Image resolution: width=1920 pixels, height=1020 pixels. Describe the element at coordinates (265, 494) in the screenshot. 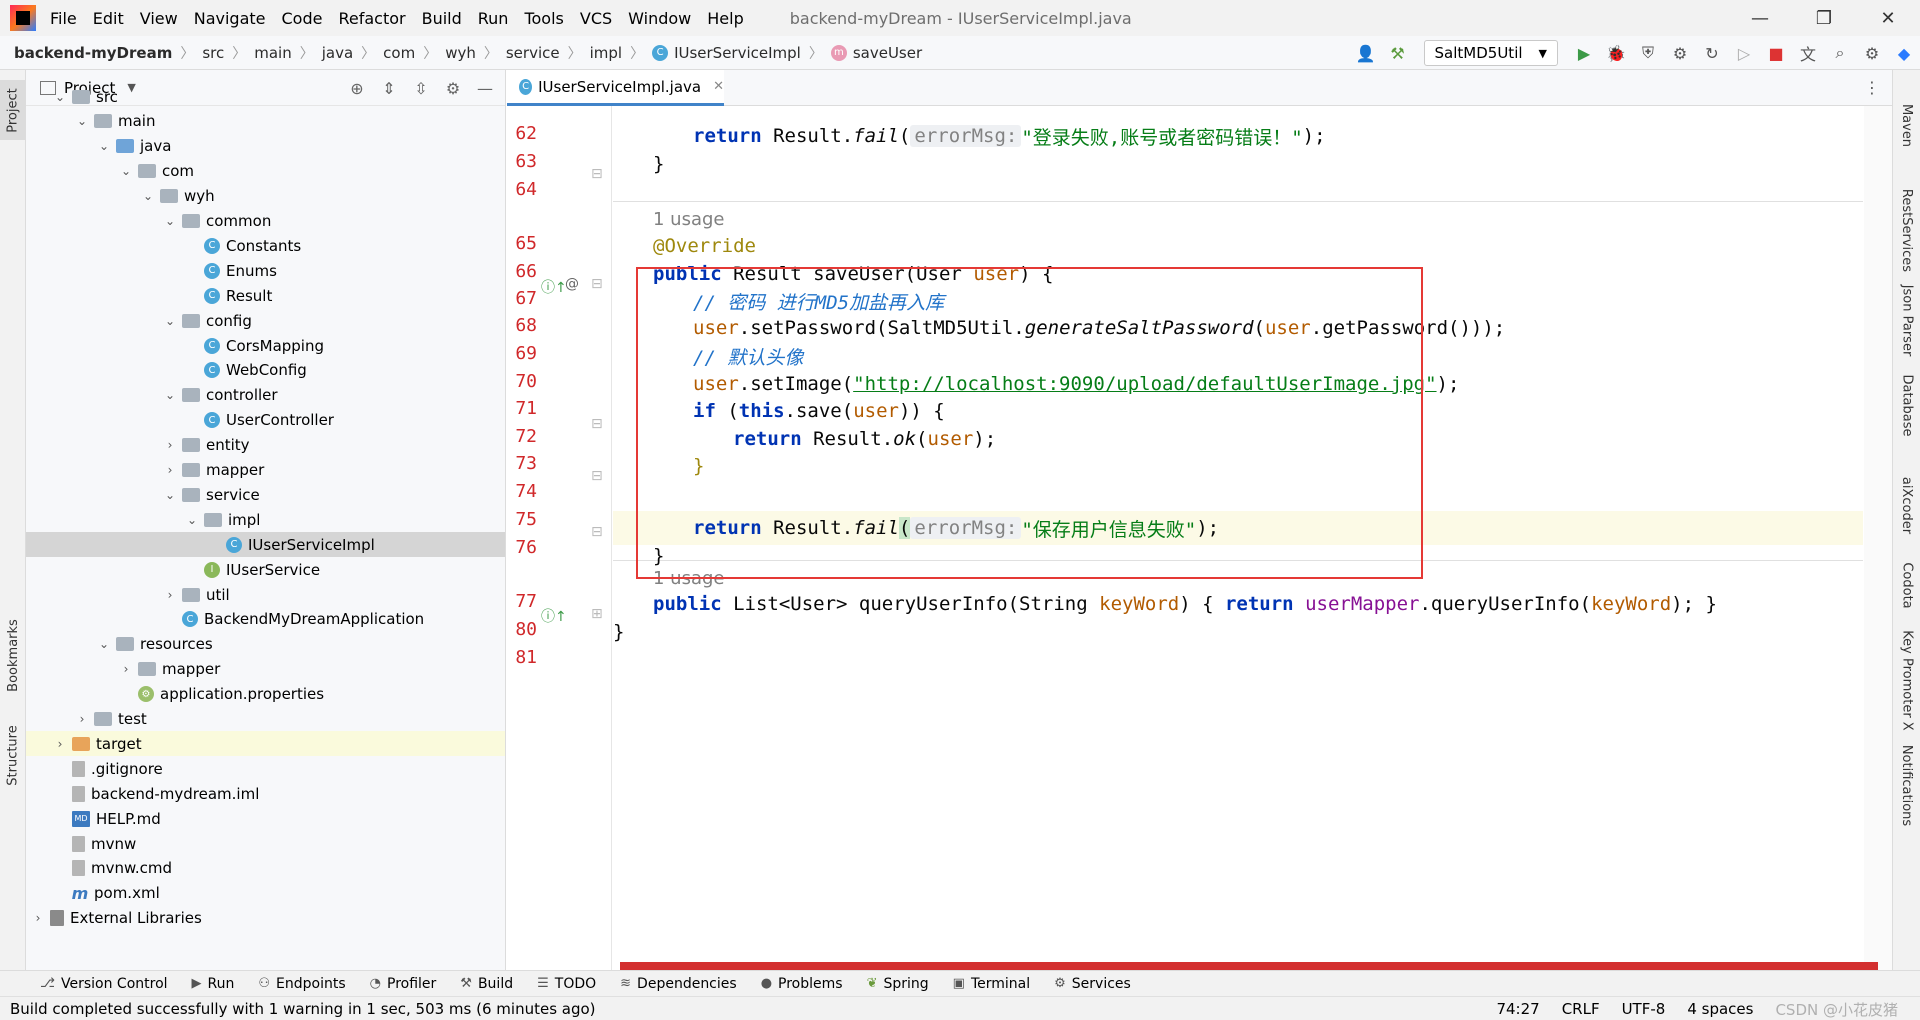

I see `tree-item: ⌄ service` at that location.